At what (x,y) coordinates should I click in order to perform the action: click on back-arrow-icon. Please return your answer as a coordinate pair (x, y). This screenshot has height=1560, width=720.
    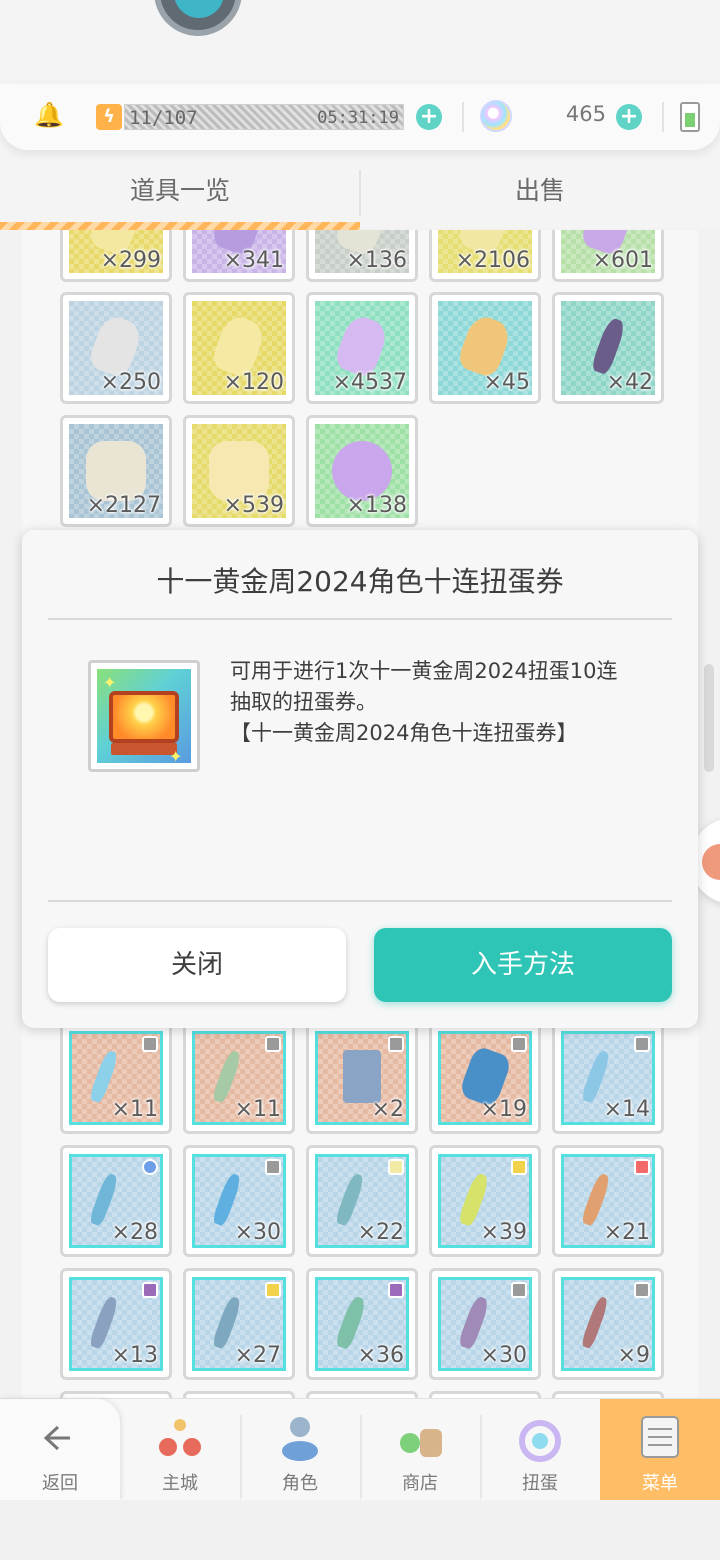
    Looking at the image, I should click on (56, 1438).